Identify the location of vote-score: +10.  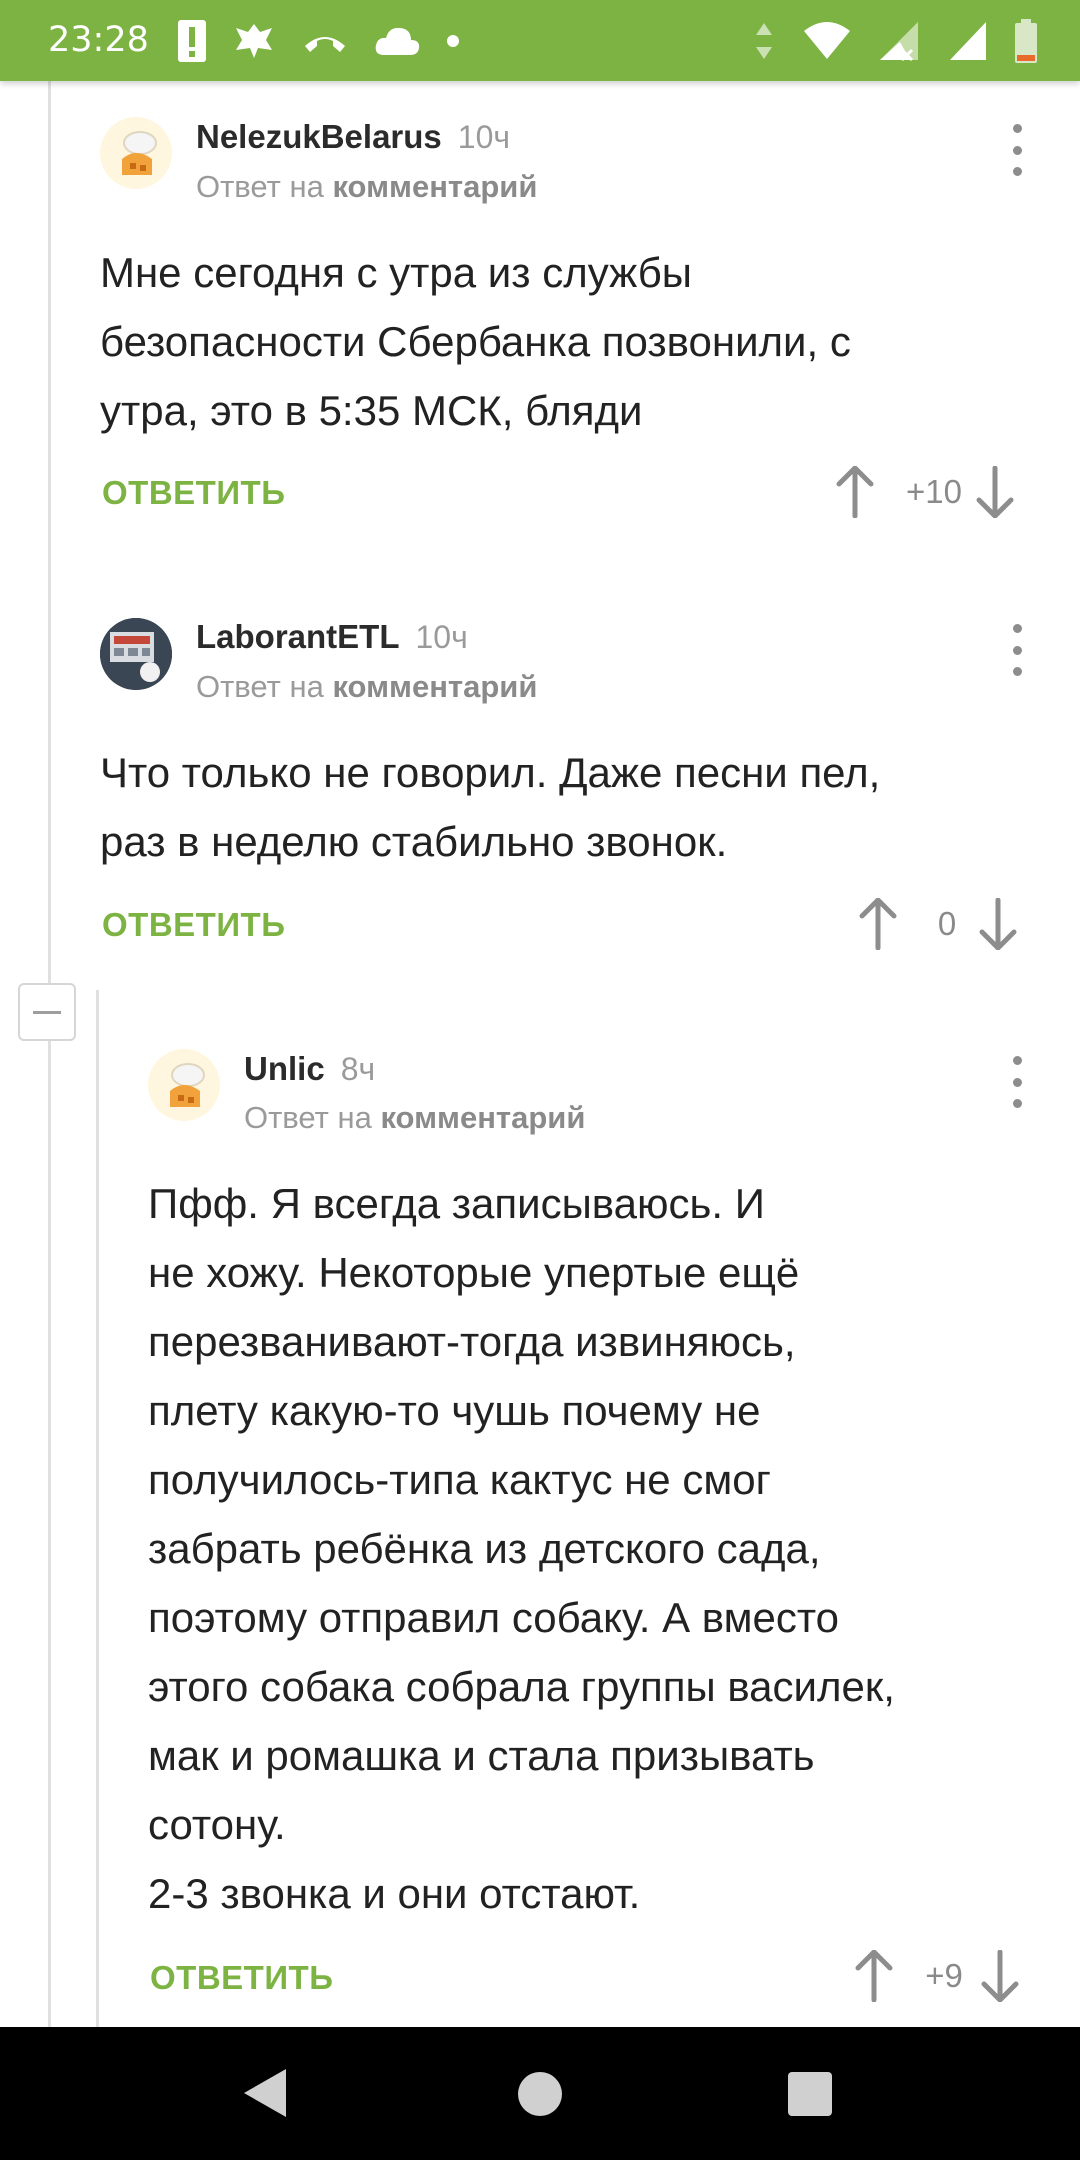
(934, 491).